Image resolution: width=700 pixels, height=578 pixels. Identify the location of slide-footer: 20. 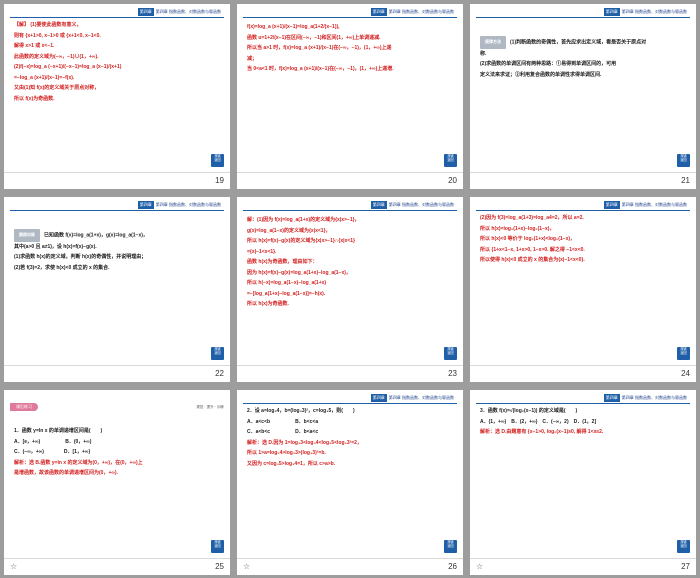
(350, 180).